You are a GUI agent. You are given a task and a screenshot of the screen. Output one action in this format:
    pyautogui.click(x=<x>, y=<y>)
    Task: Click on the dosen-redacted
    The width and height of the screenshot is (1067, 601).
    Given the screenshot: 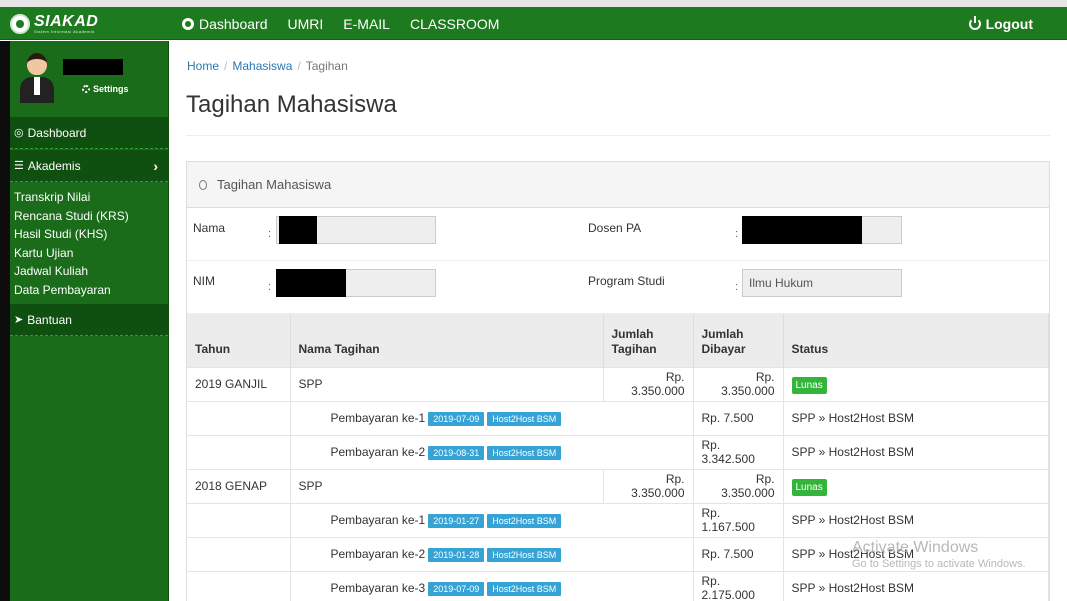 What is the action you would take?
    pyautogui.click(x=802, y=230)
    